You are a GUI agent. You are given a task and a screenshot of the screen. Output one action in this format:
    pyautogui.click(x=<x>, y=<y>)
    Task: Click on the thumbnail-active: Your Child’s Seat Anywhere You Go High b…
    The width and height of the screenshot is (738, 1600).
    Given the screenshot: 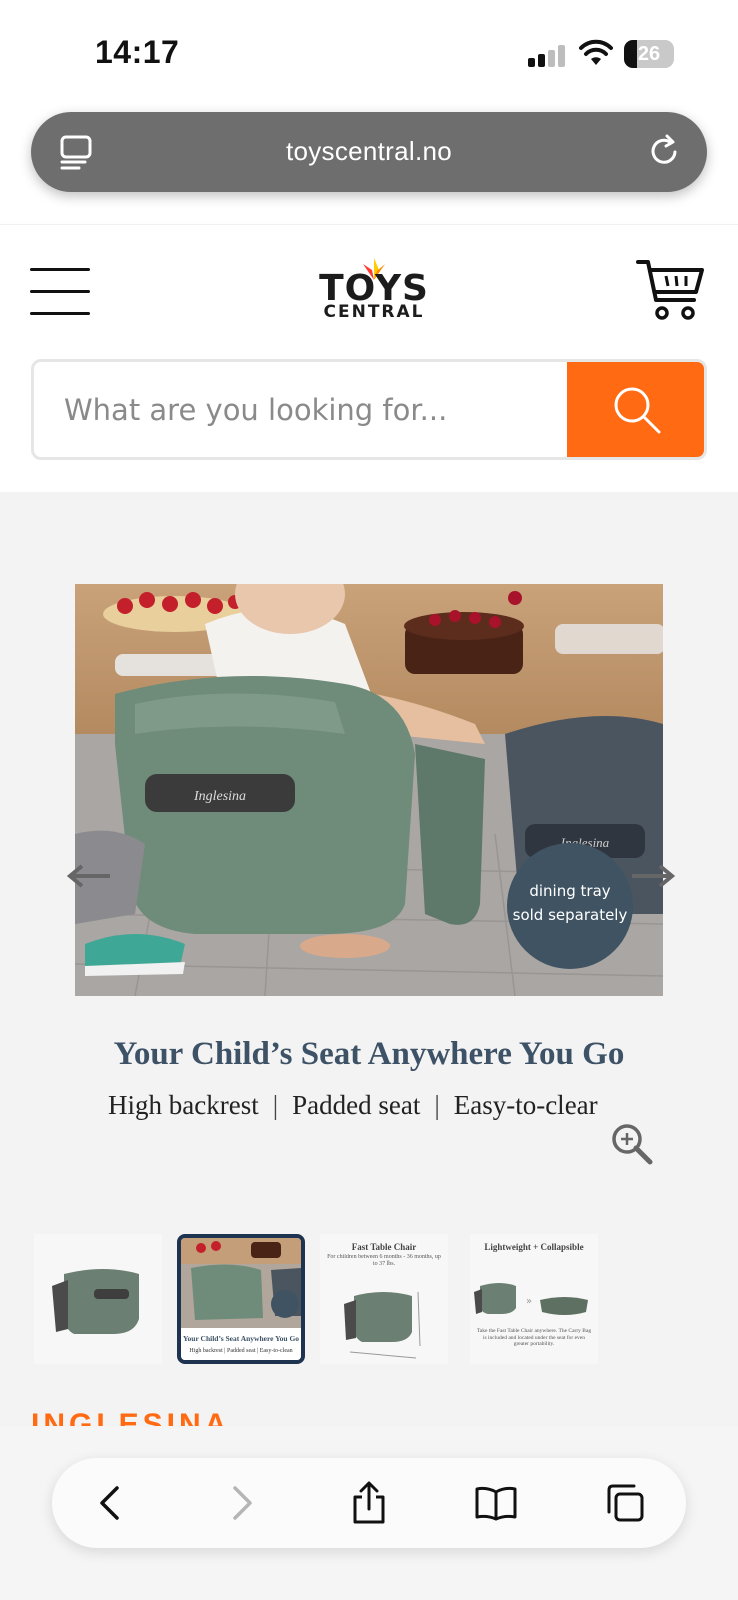 What is the action you would take?
    pyautogui.click(x=241, y=1299)
    